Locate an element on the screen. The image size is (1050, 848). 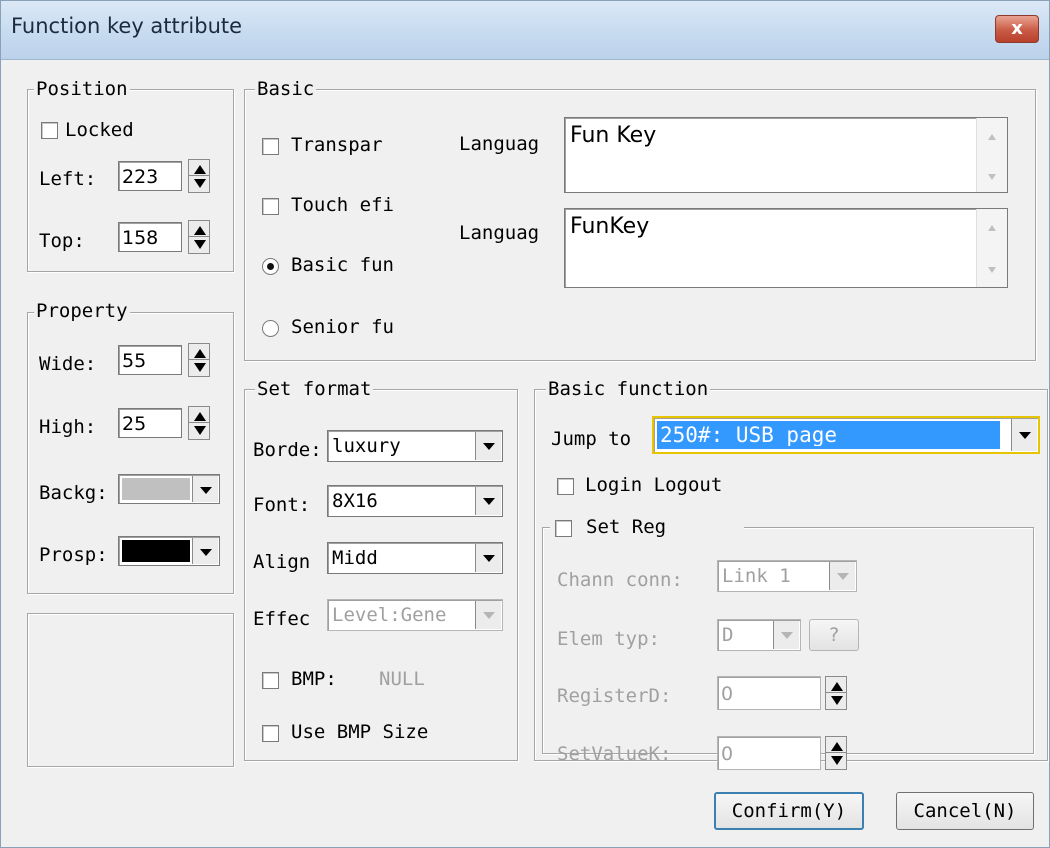
wide-label: Wide: is located at coordinates (68, 364).